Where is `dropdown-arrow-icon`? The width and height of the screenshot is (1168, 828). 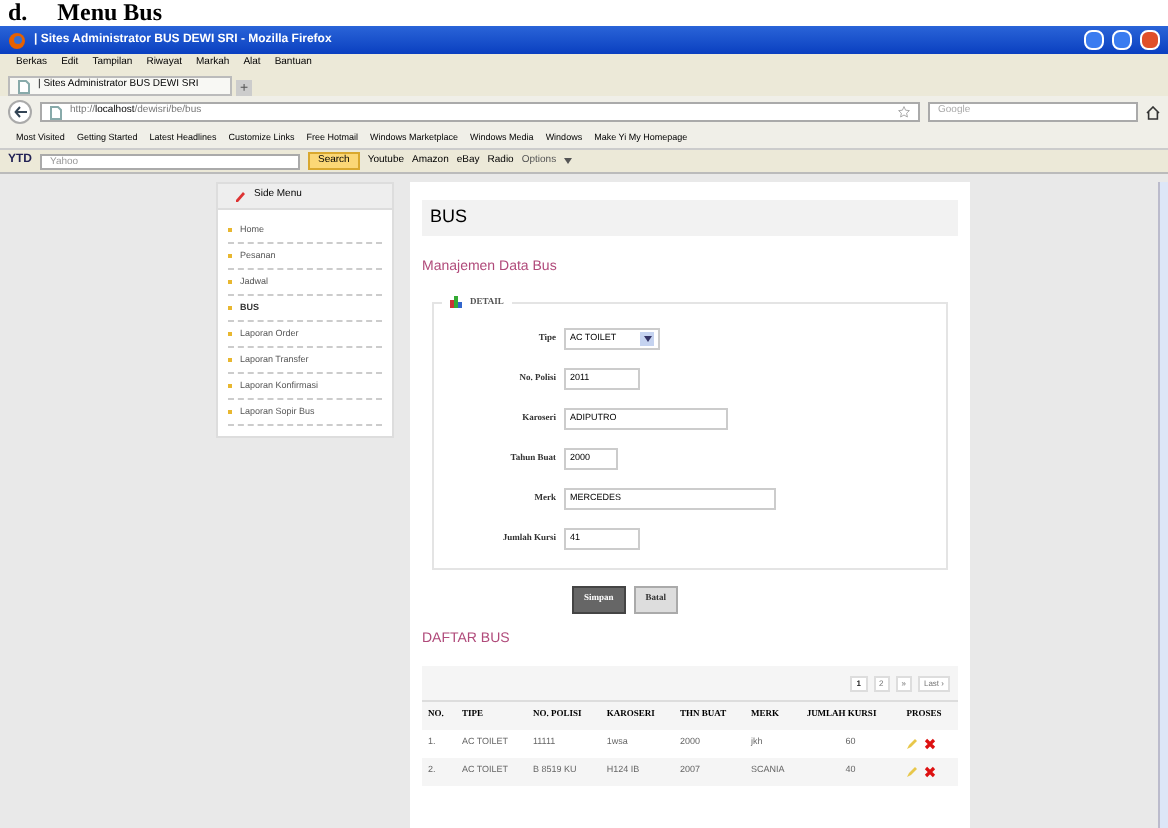
dropdown-arrow-icon is located at coordinates (647, 339).